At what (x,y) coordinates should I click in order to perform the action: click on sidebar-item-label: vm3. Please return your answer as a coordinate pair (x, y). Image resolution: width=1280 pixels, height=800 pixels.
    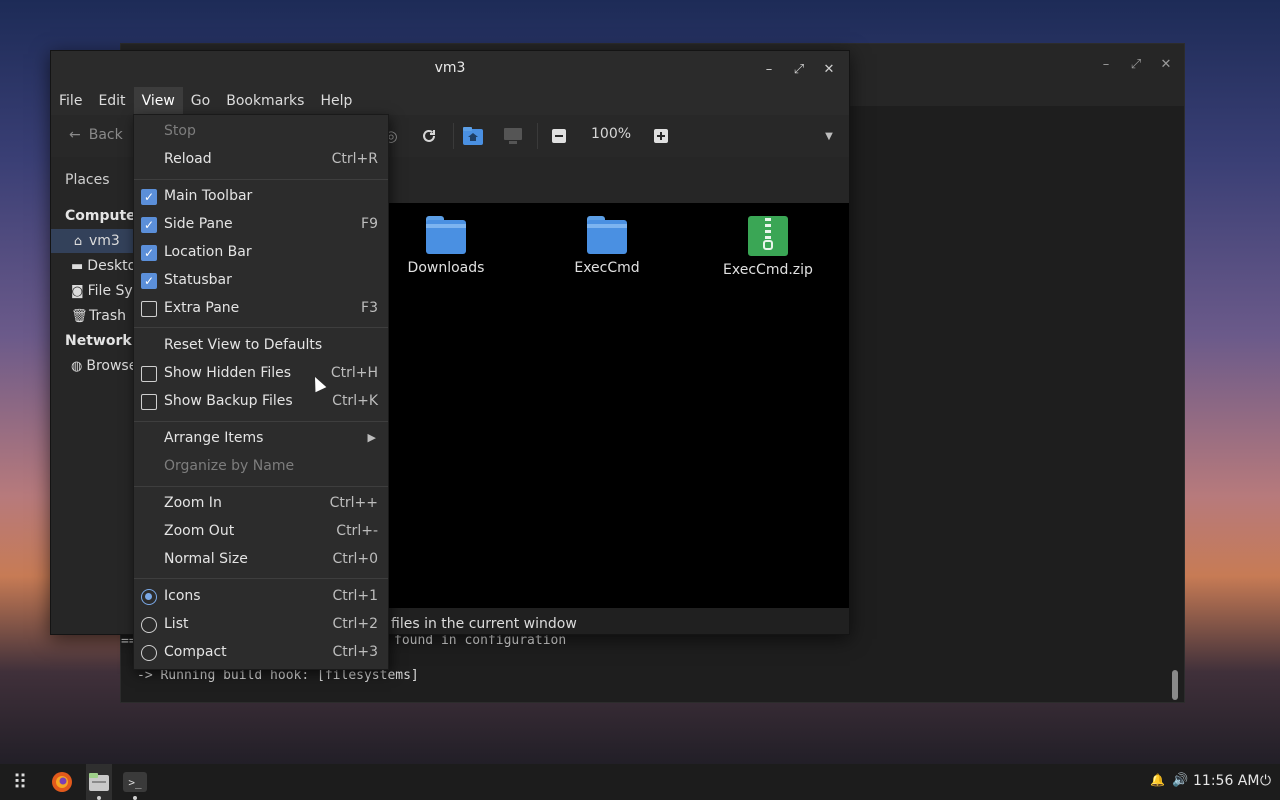
    Looking at the image, I should click on (104, 241).